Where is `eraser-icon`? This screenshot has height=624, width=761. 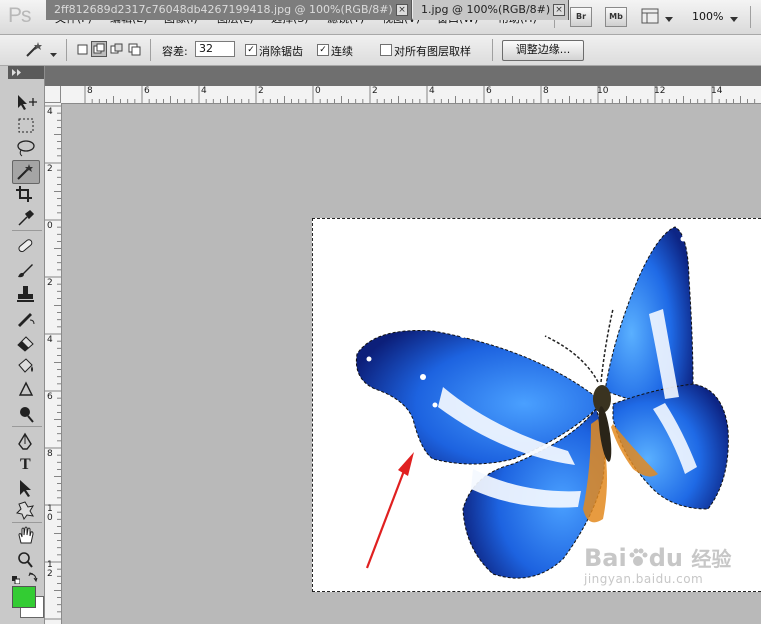 eraser-icon is located at coordinates (28, 342).